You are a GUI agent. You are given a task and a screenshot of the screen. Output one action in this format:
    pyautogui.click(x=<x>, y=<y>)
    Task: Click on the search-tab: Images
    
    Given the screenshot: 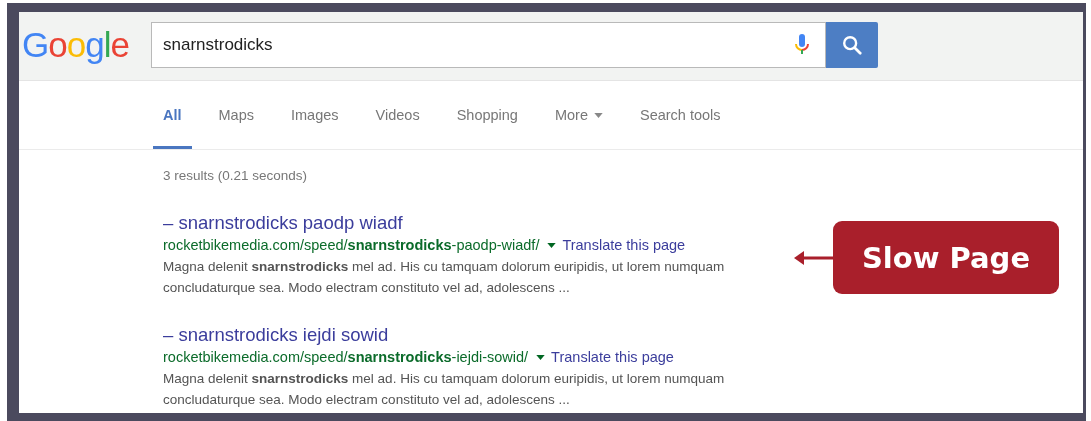 What is the action you would take?
    pyautogui.click(x=315, y=115)
    